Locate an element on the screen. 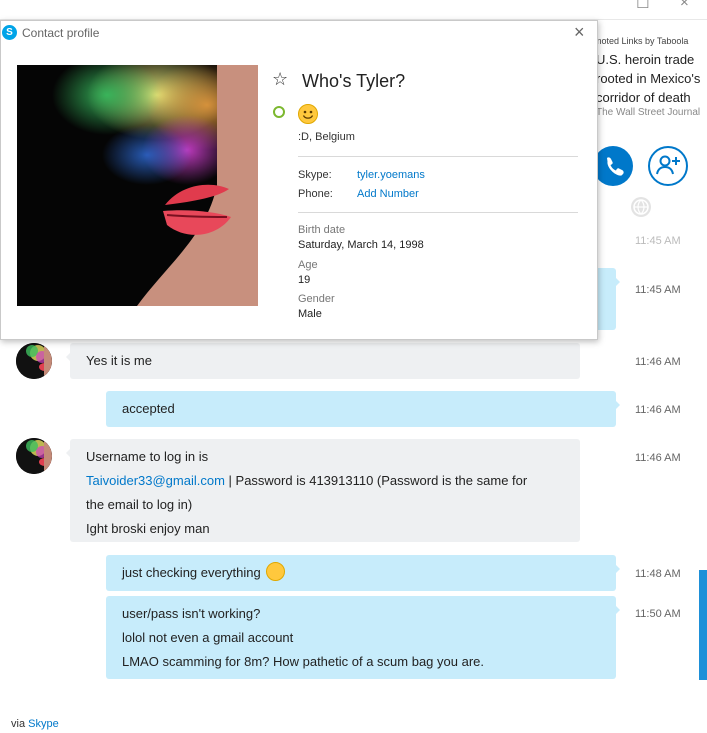  message-text: just checking everything is located at coordinates (191, 572).